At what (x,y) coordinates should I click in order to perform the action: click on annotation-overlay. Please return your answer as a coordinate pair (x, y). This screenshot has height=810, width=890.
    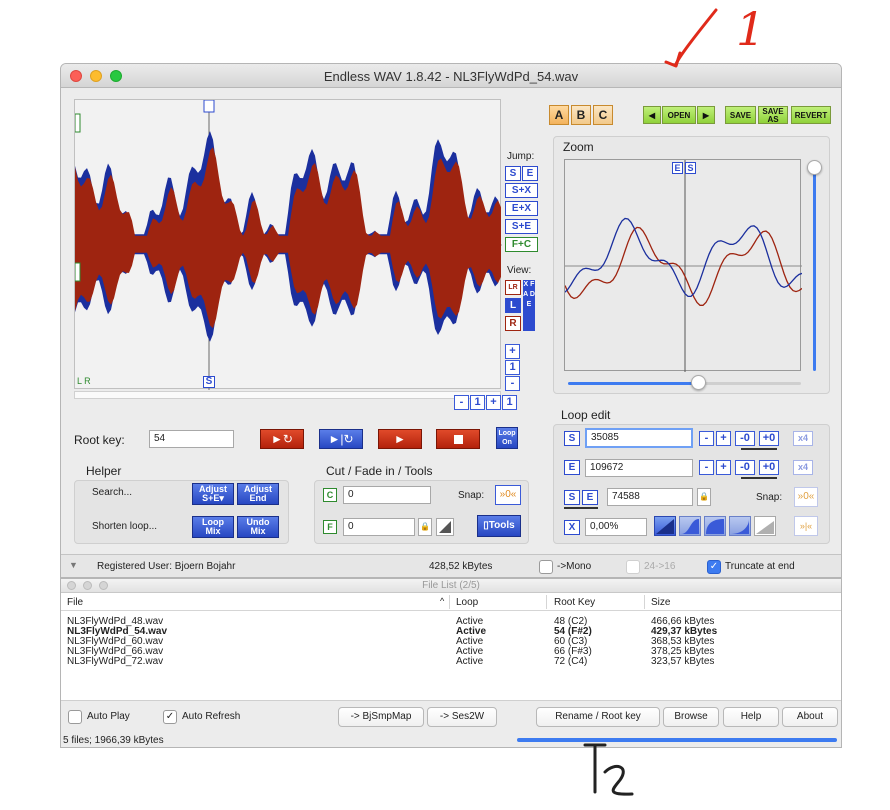
    Looking at the image, I should click on (650, 402).